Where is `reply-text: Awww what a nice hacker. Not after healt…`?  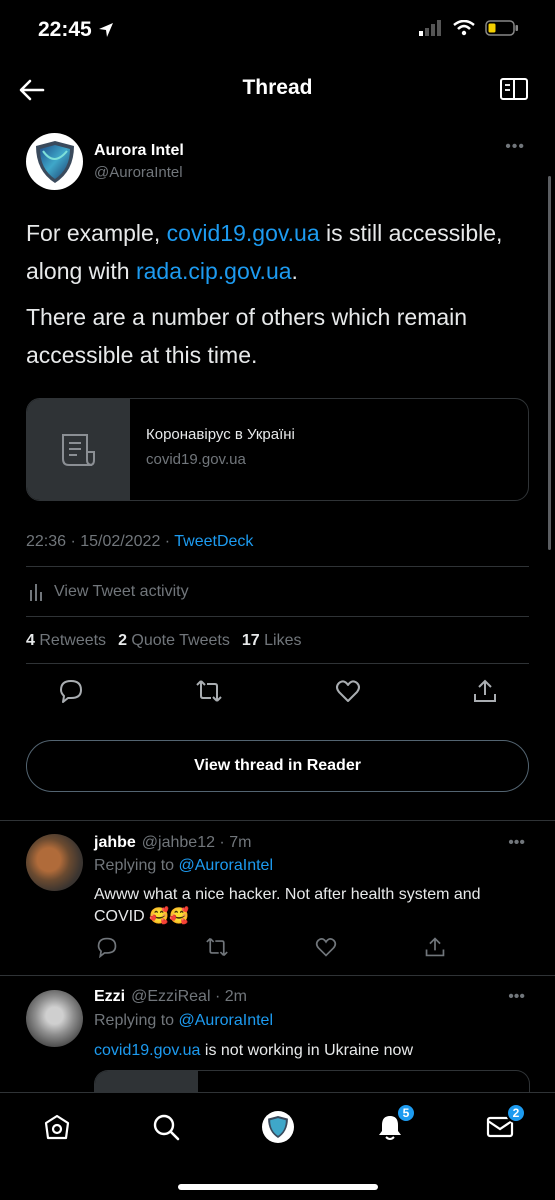 reply-text: Awww what a nice hacker. Not after healt… is located at coordinates (287, 905).